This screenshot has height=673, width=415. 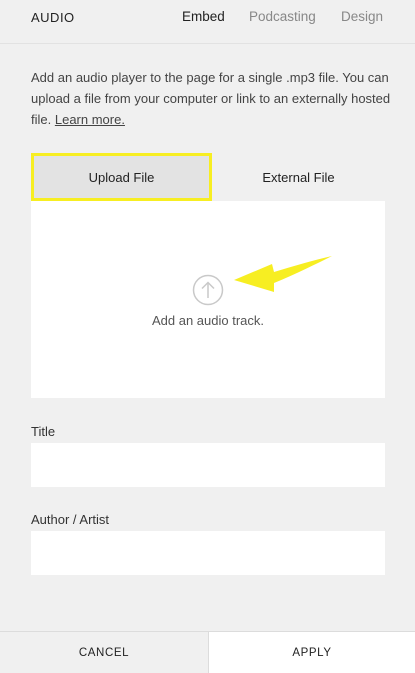 What do you see at coordinates (203, 16) in the screenshot?
I see `tab-embed: Embed` at bounding box center [203, 16].